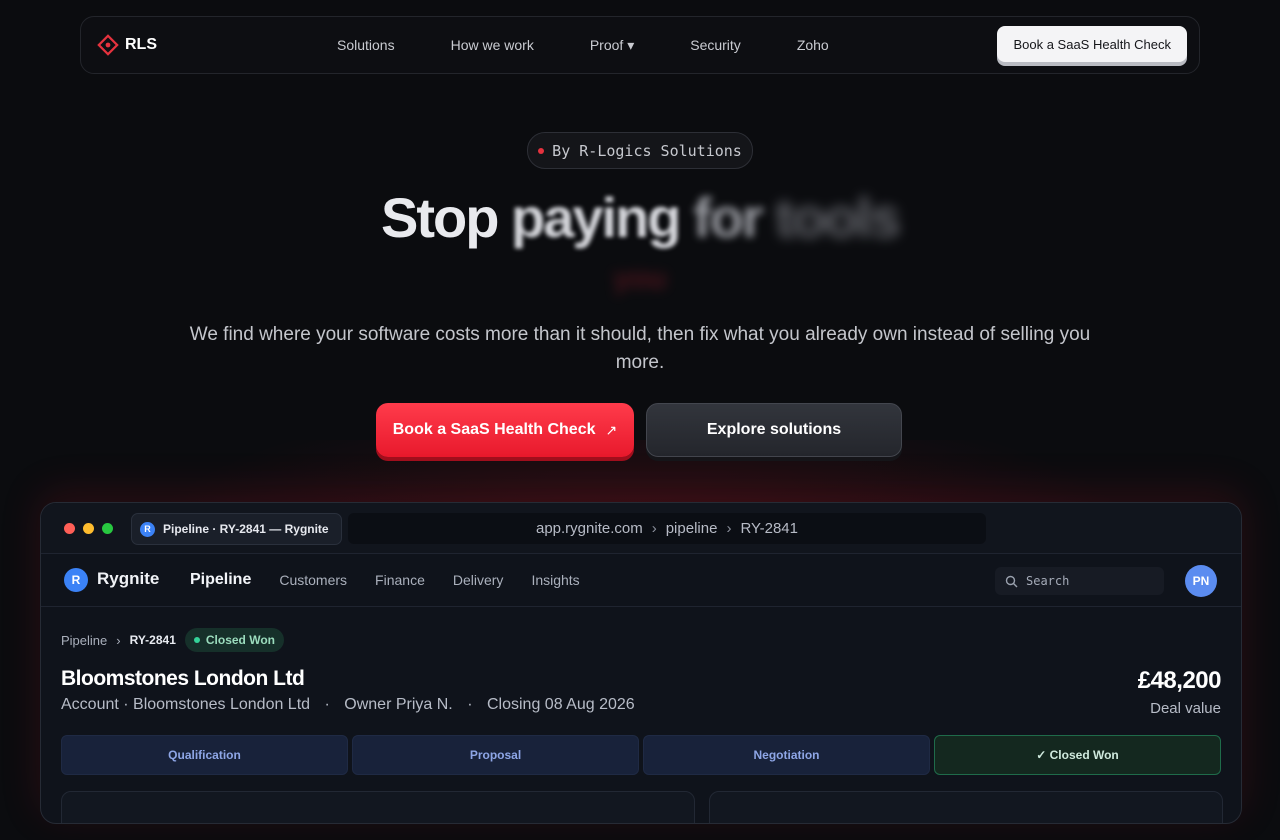  Describe the element at coordinates (76, 580) in the screenshot. I see `rygnite-logo-icon: R` at that location.